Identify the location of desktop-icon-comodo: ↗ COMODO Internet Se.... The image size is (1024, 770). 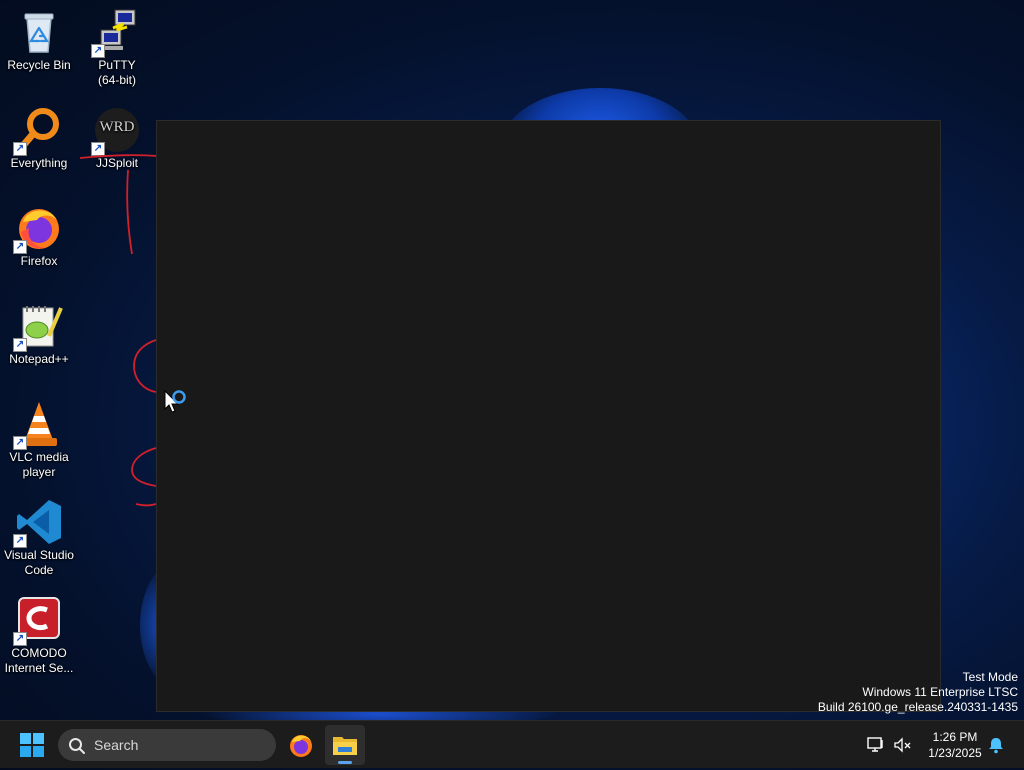
(39, 636).